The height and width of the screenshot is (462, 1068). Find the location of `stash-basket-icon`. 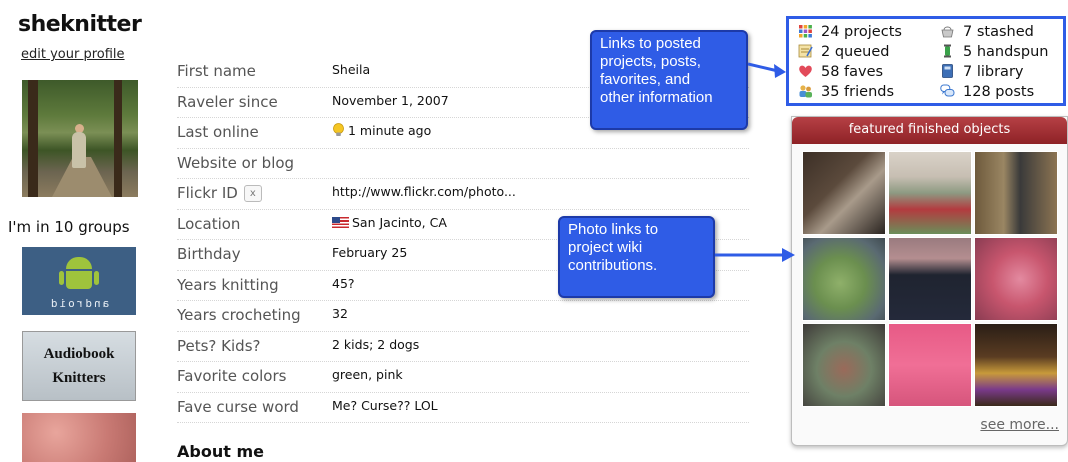

stash-basket-icon is located at coordinates (947, 32).